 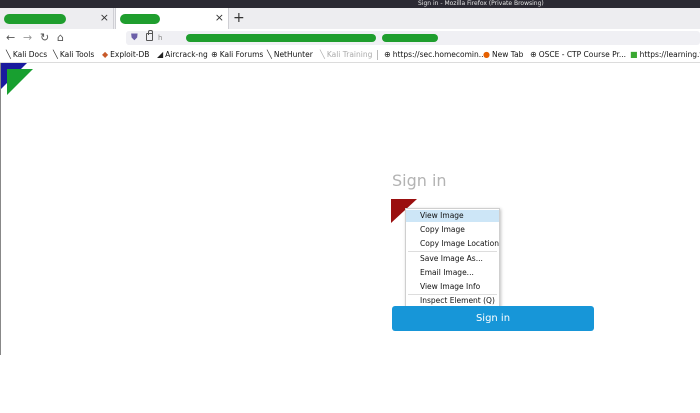 I want to click on tab-2-redacted-title, so click(x=140, y=19).